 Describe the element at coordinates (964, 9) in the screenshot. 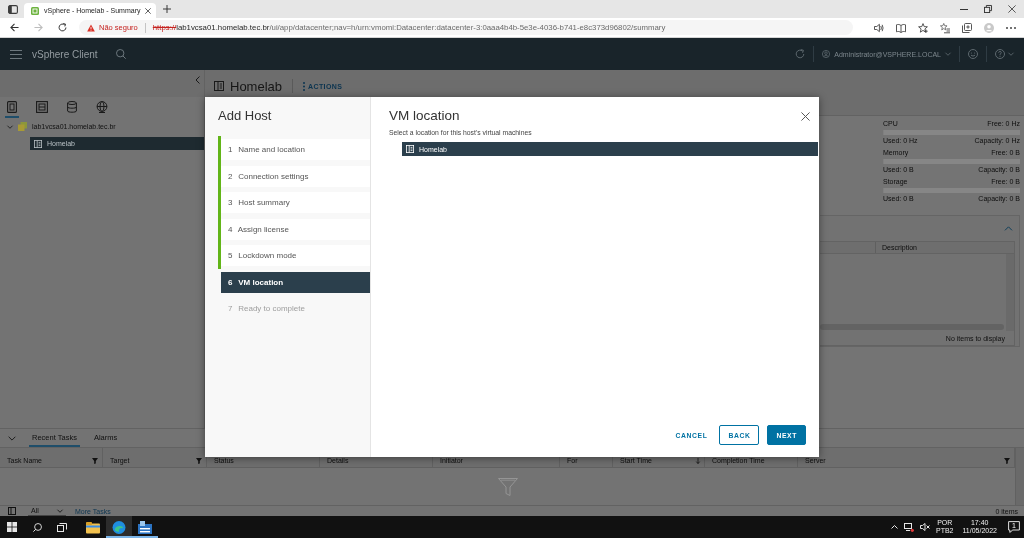

I see `minimize-icon` at that location.